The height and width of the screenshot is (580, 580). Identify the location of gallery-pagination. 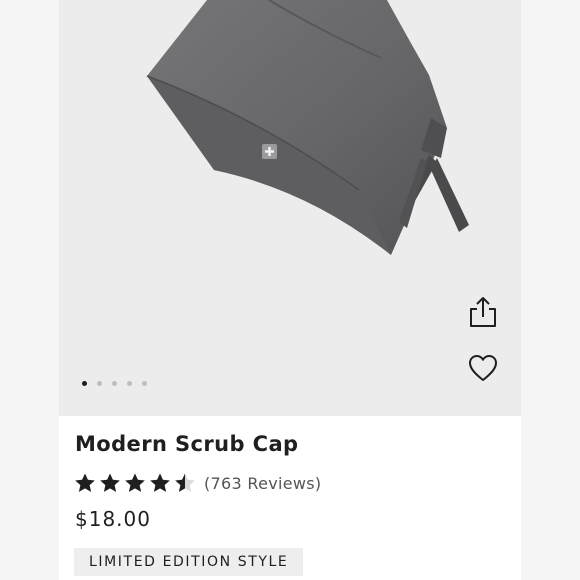
(114, 383).